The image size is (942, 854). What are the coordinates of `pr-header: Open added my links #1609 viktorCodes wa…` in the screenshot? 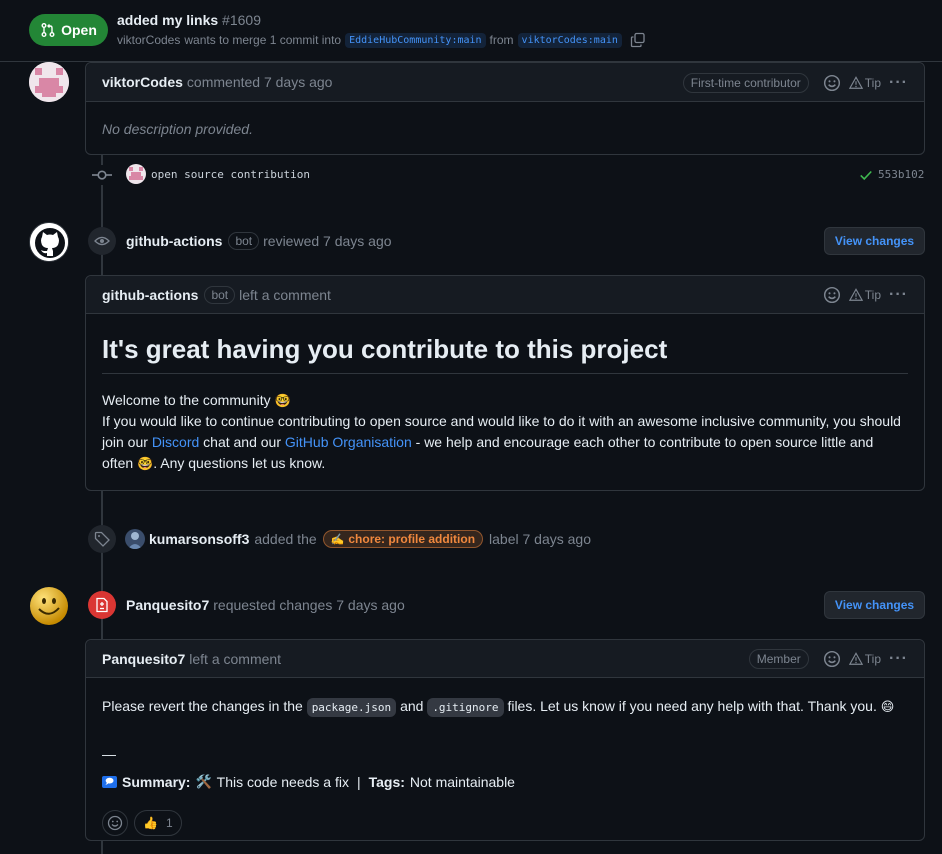 It's located at (471, 31).